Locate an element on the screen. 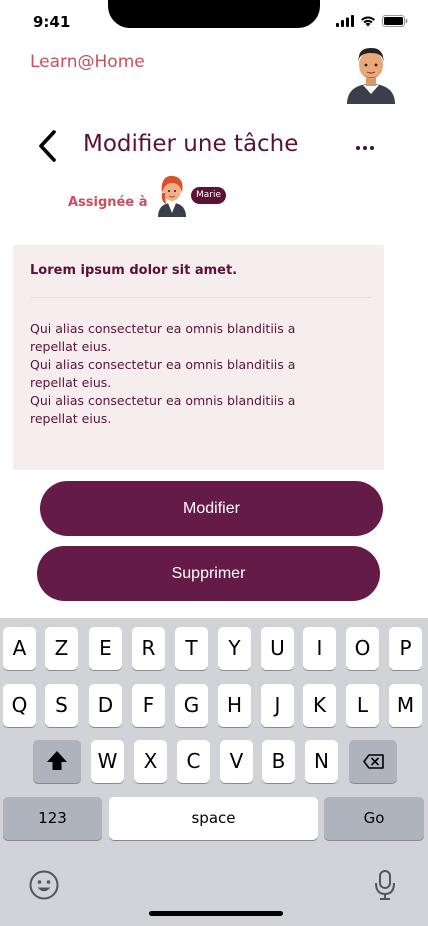 Image resolution: width=428 pixels, height=926 pixels. shift-key is located at coordinates (57, 761).